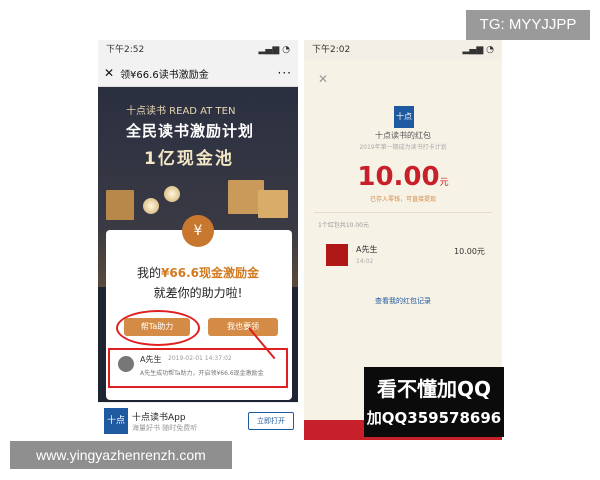 This screenshot has height=480, width=600. I want to click on card-title-amount: ¥66.6现金激励金, so click(210, 273).